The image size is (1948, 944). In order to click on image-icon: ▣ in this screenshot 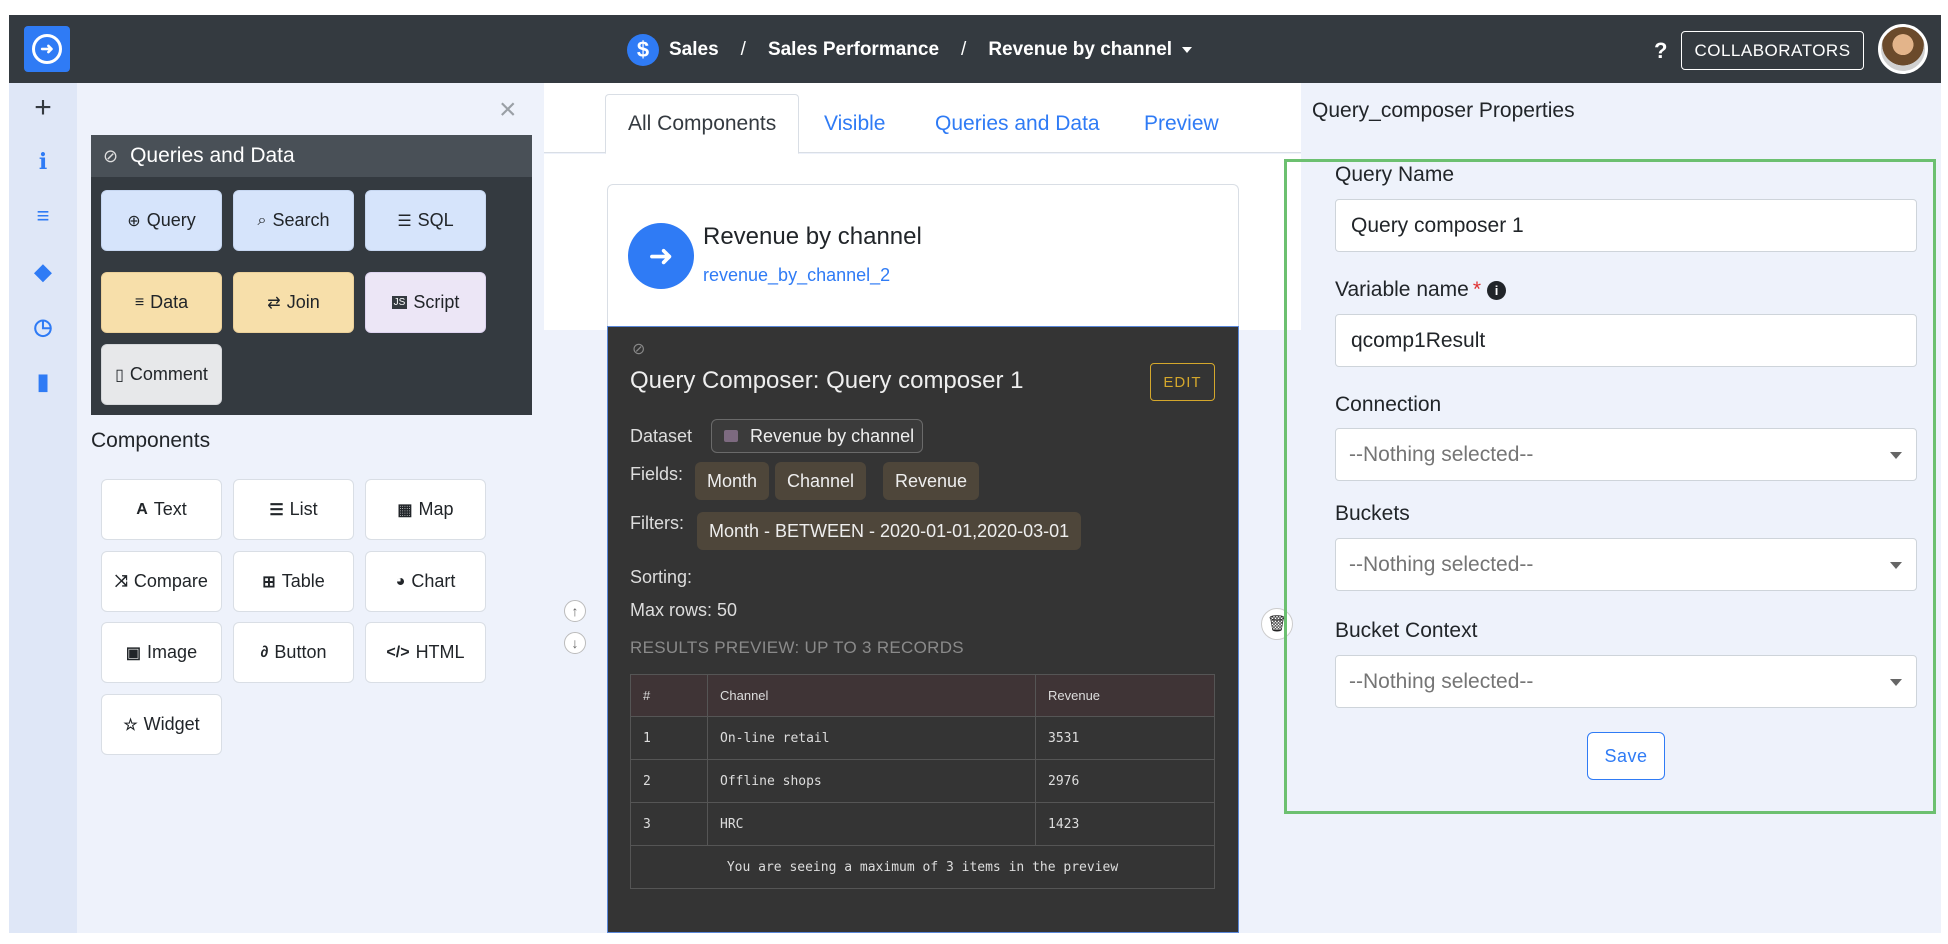, I will do `click(133, 653)`.